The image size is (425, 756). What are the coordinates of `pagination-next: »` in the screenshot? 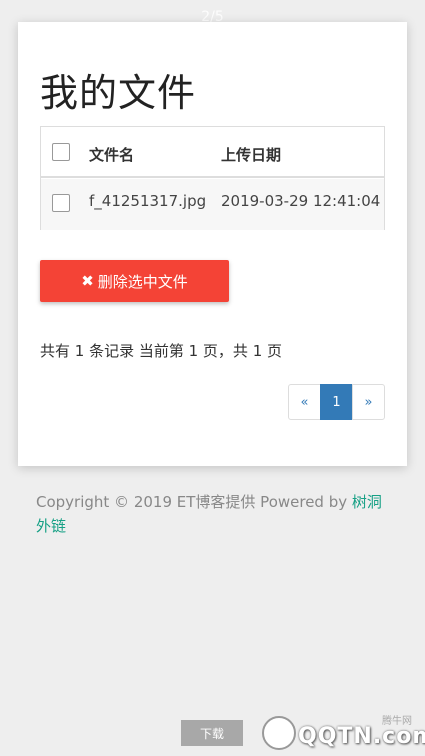 It's located at (368, 402).